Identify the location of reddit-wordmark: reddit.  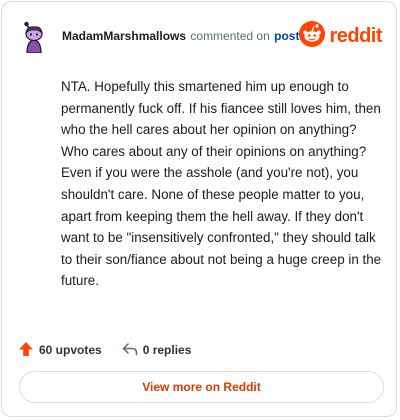
(356, 35).